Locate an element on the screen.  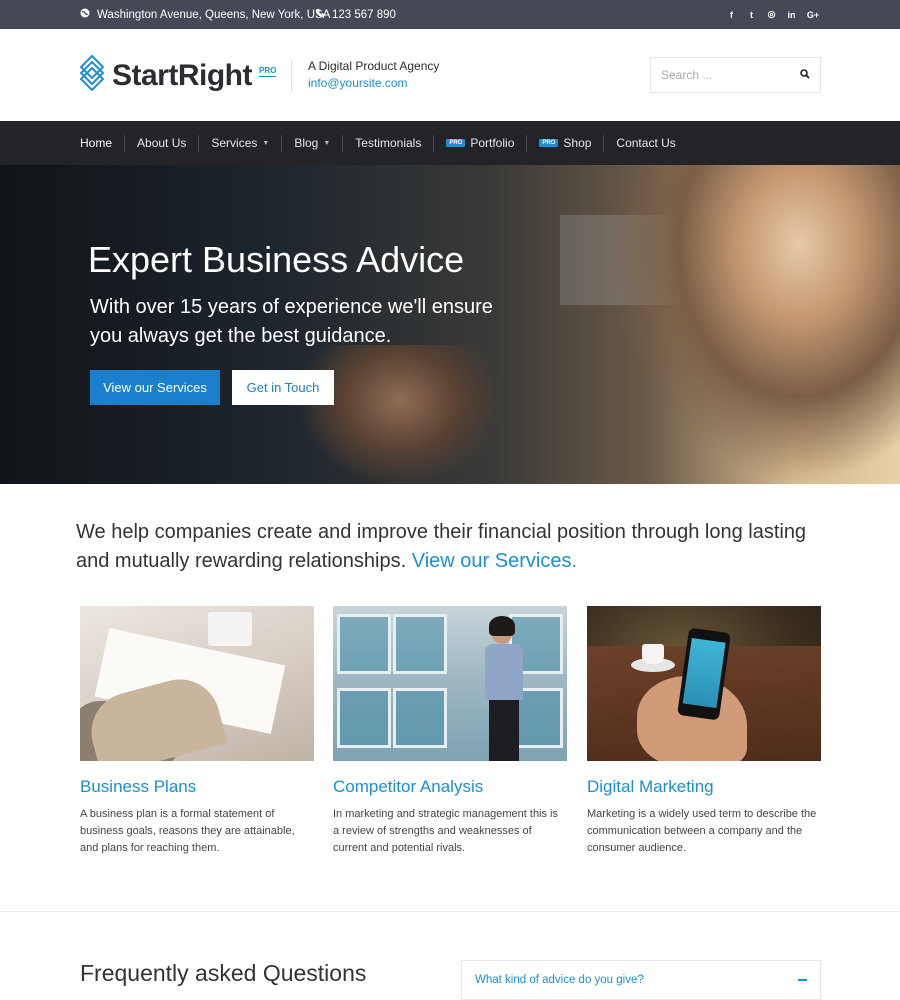
section-divider is located at coordinates (450, 911).